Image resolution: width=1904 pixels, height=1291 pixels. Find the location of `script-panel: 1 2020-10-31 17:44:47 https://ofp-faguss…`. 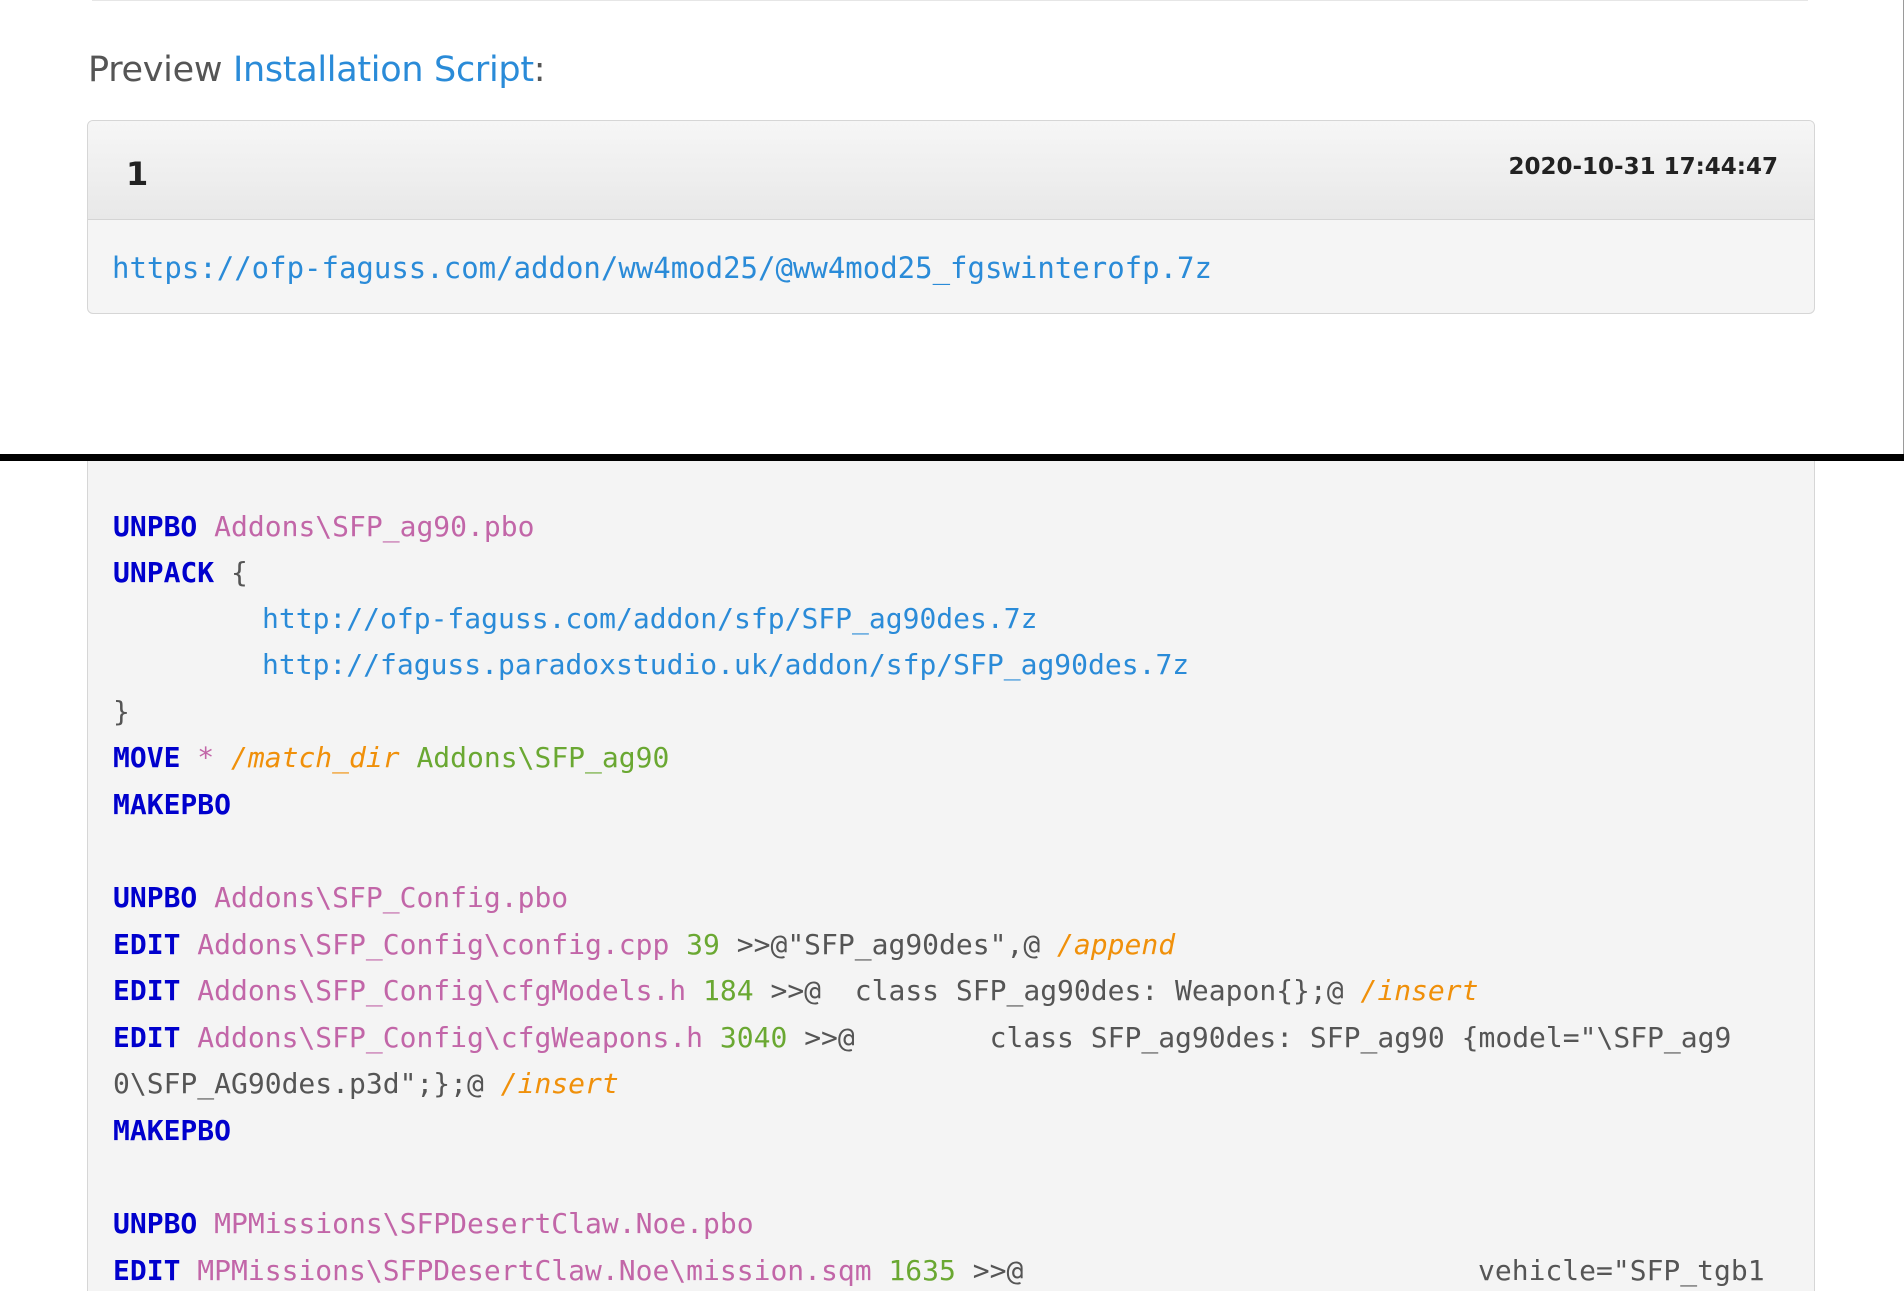

script-panel: 1 2020-10-31 17:44:47 https://ofp-faguss… is located at coordinates (951, 217).